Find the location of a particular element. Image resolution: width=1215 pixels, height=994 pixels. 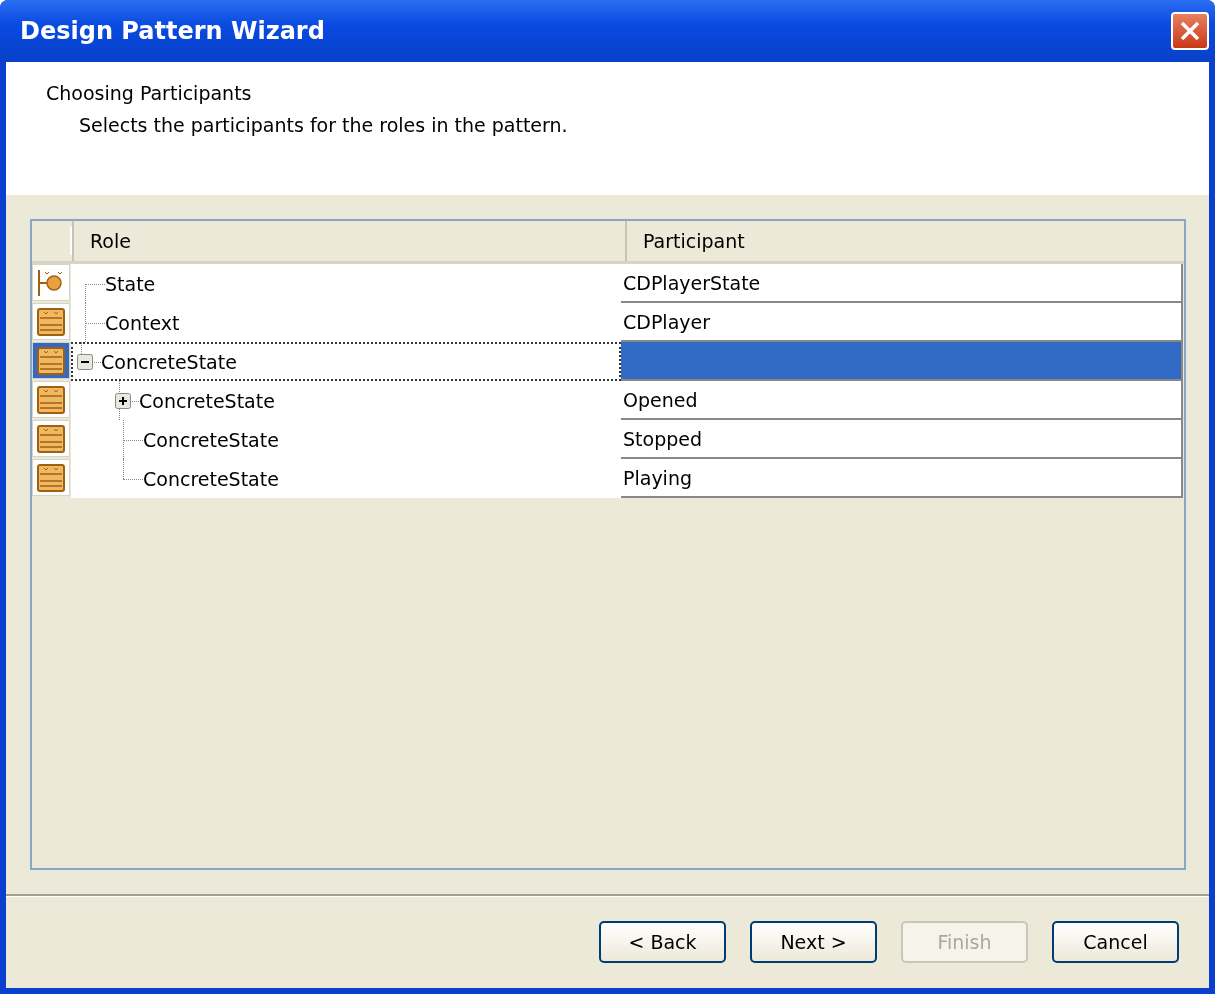

column-header: Role is located at coordinates (348, 241).